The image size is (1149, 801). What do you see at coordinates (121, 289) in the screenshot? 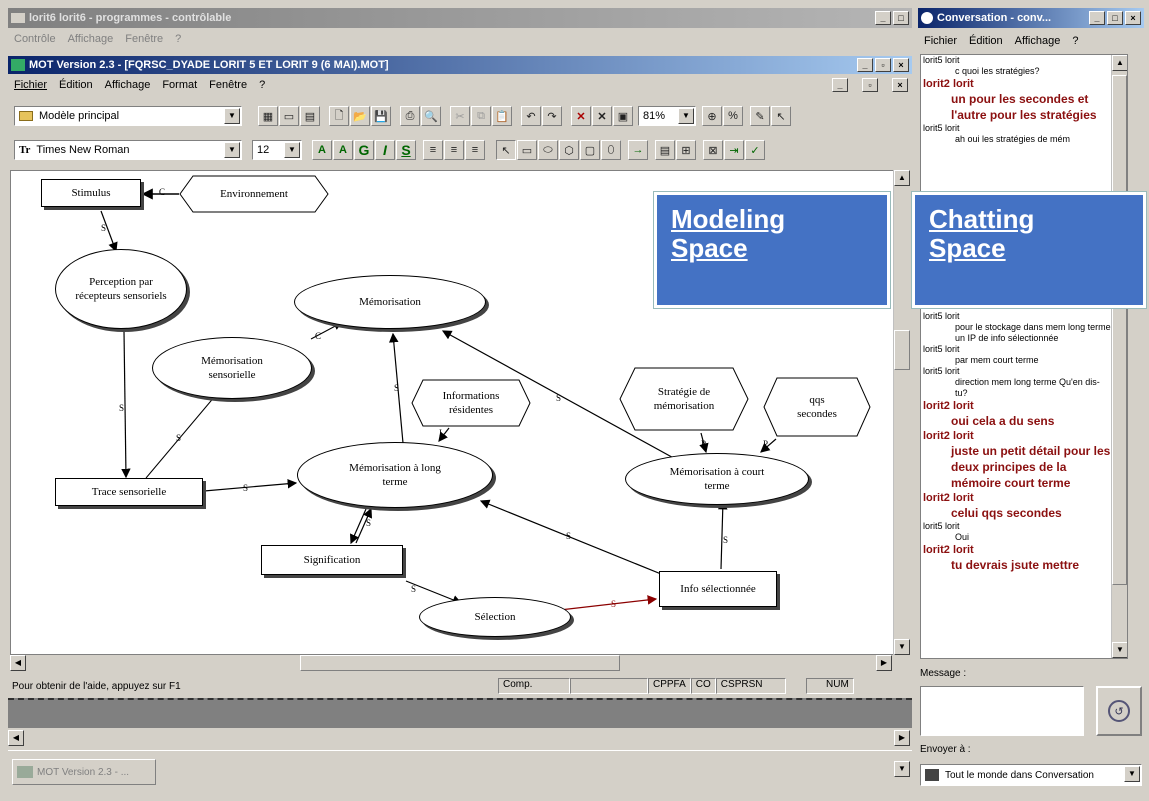
I see `node-perception: Perception par récepteurs sensoriels` at bounding box center [121, 289].